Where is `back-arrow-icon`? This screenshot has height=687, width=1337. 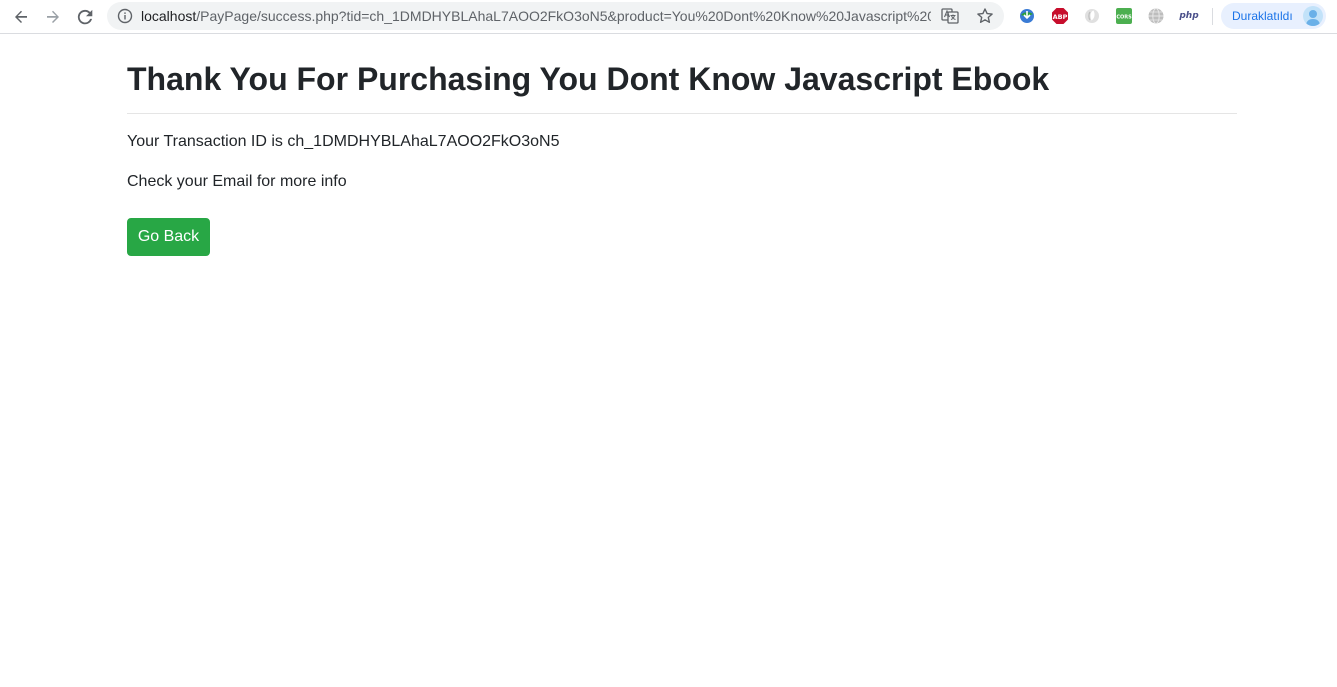
back-arrow-icon is located at coordinates (21, 17).